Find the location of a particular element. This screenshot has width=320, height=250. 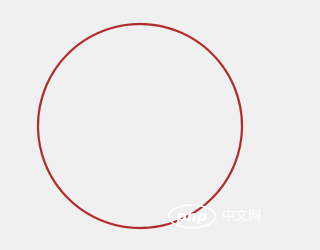

php-logo-badge: php is located at coordinates (192, 216).